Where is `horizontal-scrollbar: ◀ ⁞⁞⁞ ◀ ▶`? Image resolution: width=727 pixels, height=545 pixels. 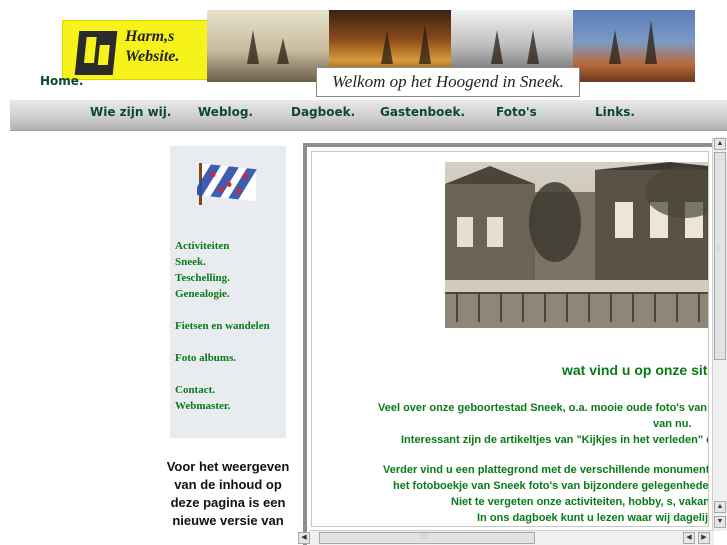 horizontal-scrollbar: ◀ ⁞⁞⁞ ◀ ▶ is located at coordinates (506, 537).